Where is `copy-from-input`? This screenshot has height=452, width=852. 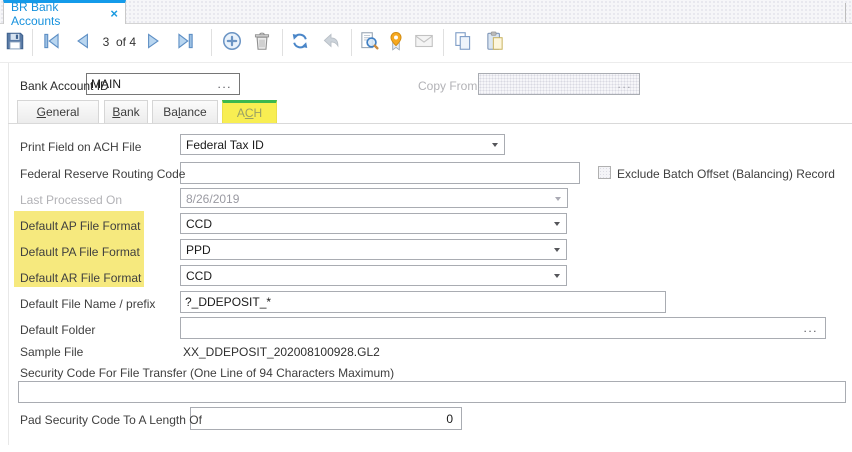 copy-from-input is located at coordinates (559, 84).